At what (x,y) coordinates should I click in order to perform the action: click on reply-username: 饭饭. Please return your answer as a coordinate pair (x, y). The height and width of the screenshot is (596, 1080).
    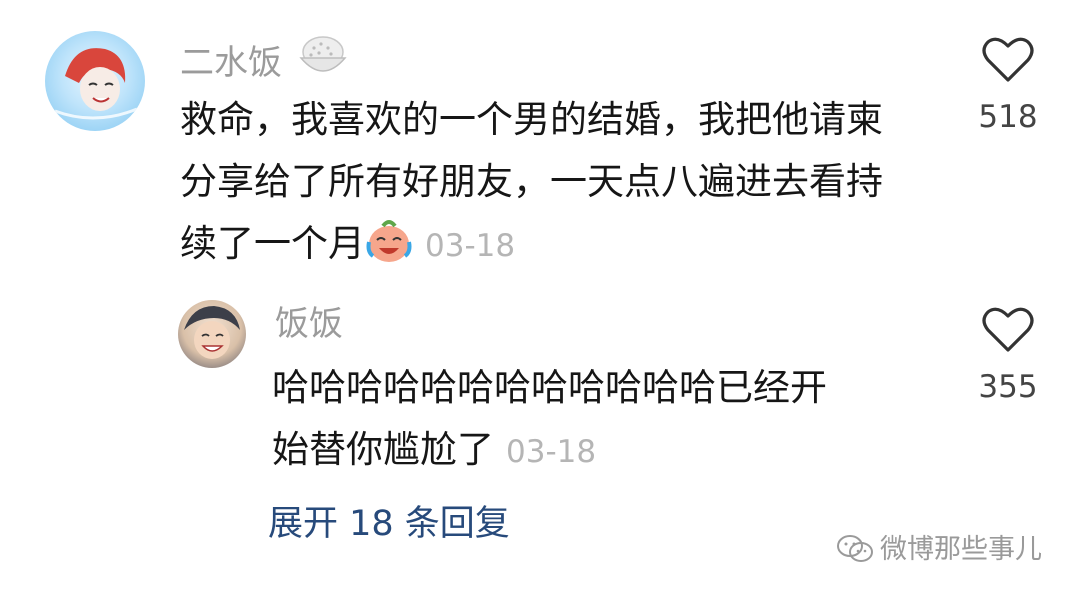
    Looking at the image, I should click on (309, 324).